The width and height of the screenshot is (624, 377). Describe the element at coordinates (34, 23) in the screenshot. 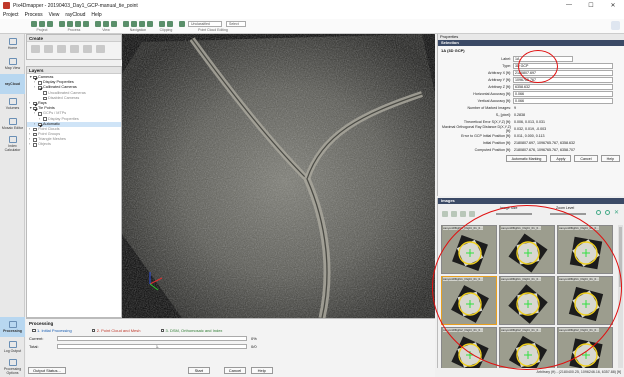

I see `new-project-icon` at that location.